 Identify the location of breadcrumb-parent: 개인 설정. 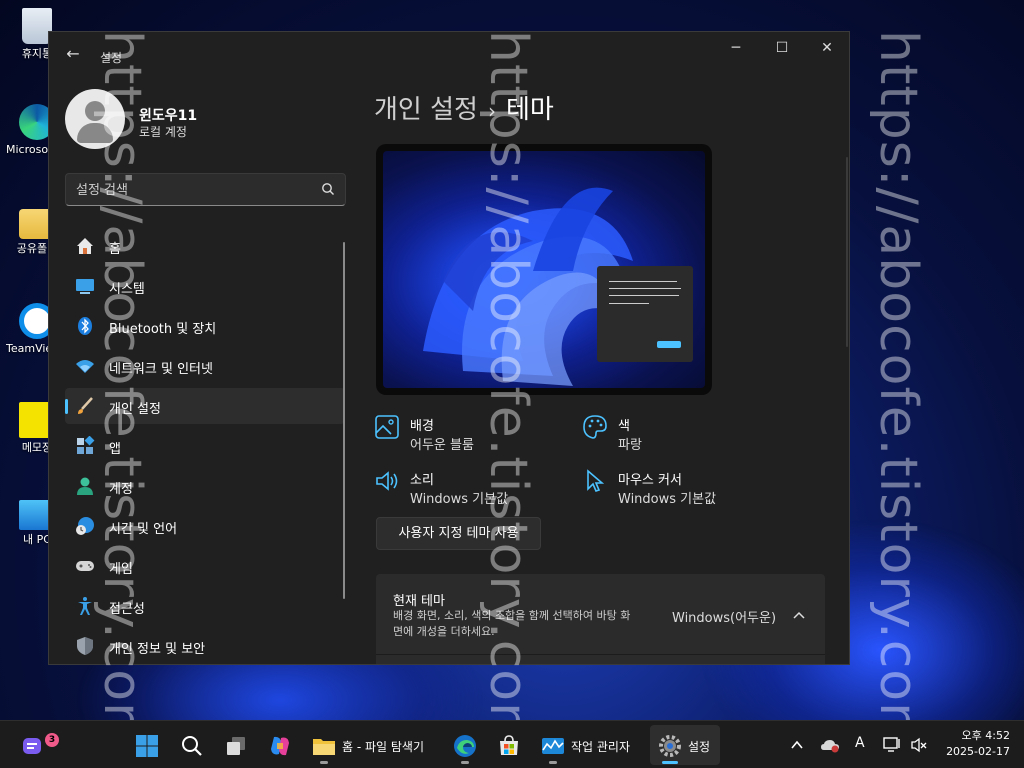
(426, 110).